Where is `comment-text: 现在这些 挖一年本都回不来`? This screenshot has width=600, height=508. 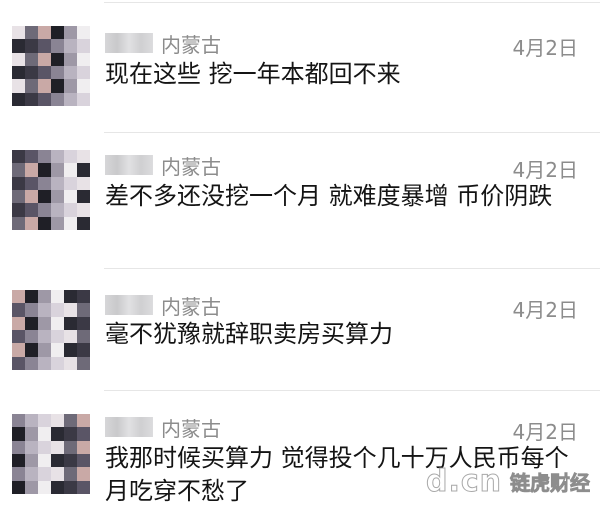 comment-text: 现在这些 挖一年本都回不来 is located at coordinates (253, 74).